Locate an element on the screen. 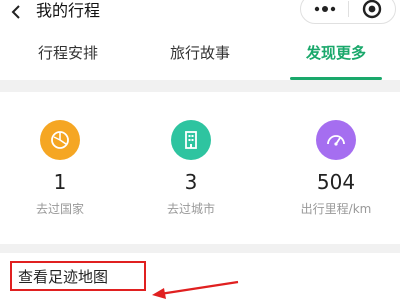 The height and width of the screenshot is (300, 400). stat-label: 出行里程/km is located at coordinates (336, 209).